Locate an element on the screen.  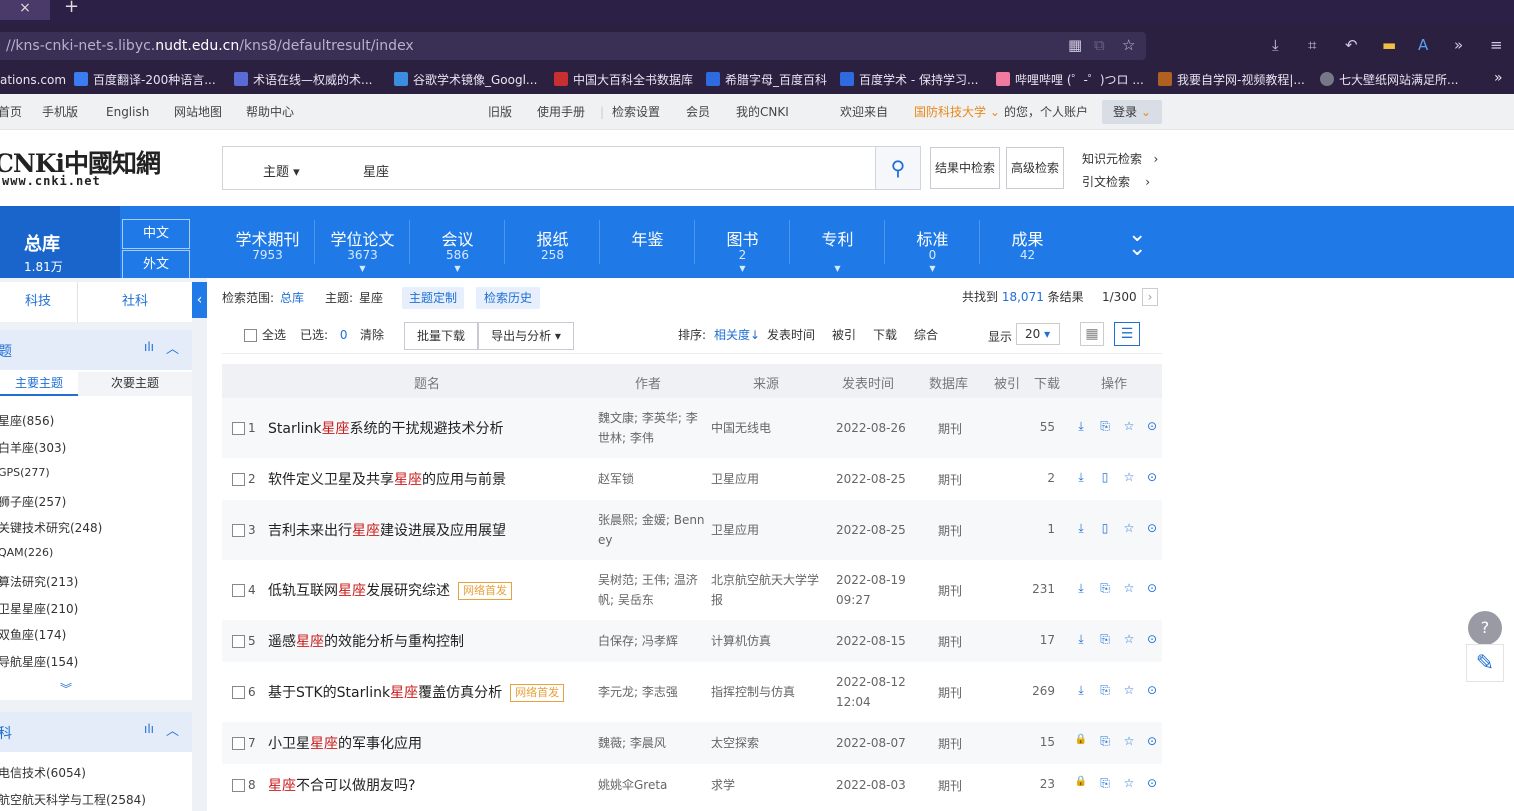
folder-icon: ▬ is located at coordinates (1389, 45).